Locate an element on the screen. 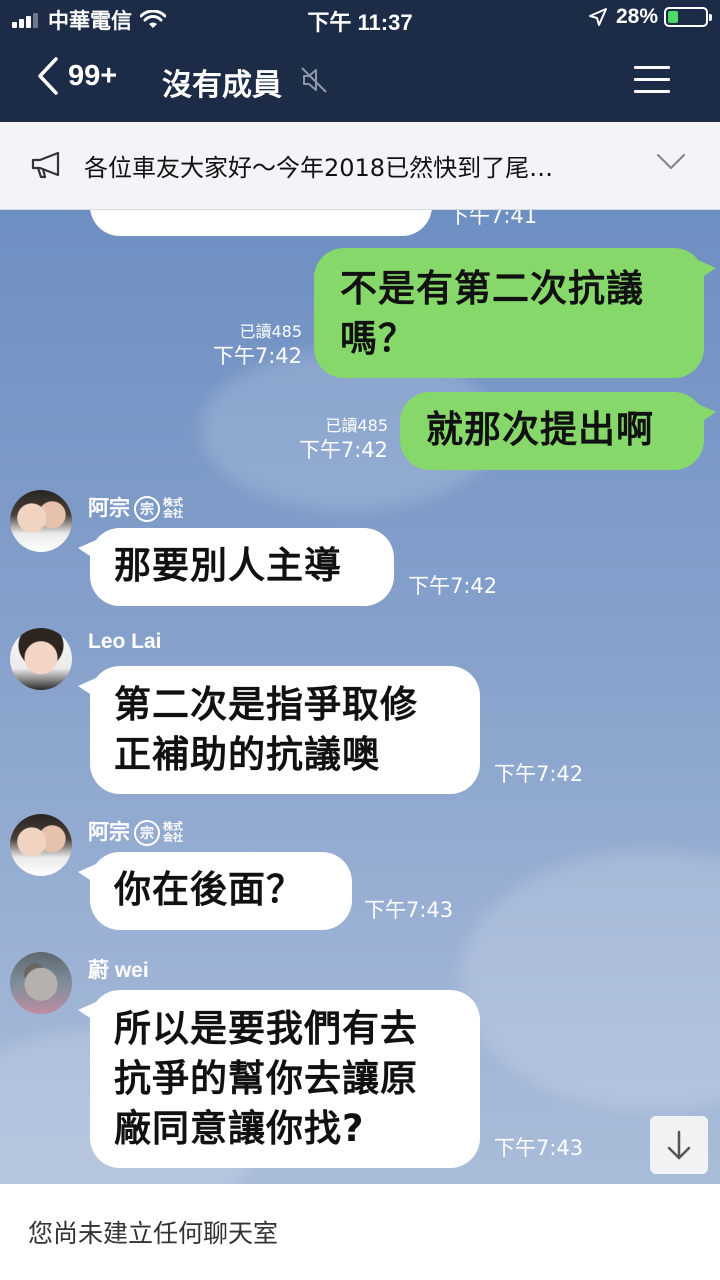 The height and width of the screenshot is (1280, 720). message-bubble: 所以是要我們有去 抗爭的幫你去讓原 廠同意讓你找? is located at coordinates (279, 1079).